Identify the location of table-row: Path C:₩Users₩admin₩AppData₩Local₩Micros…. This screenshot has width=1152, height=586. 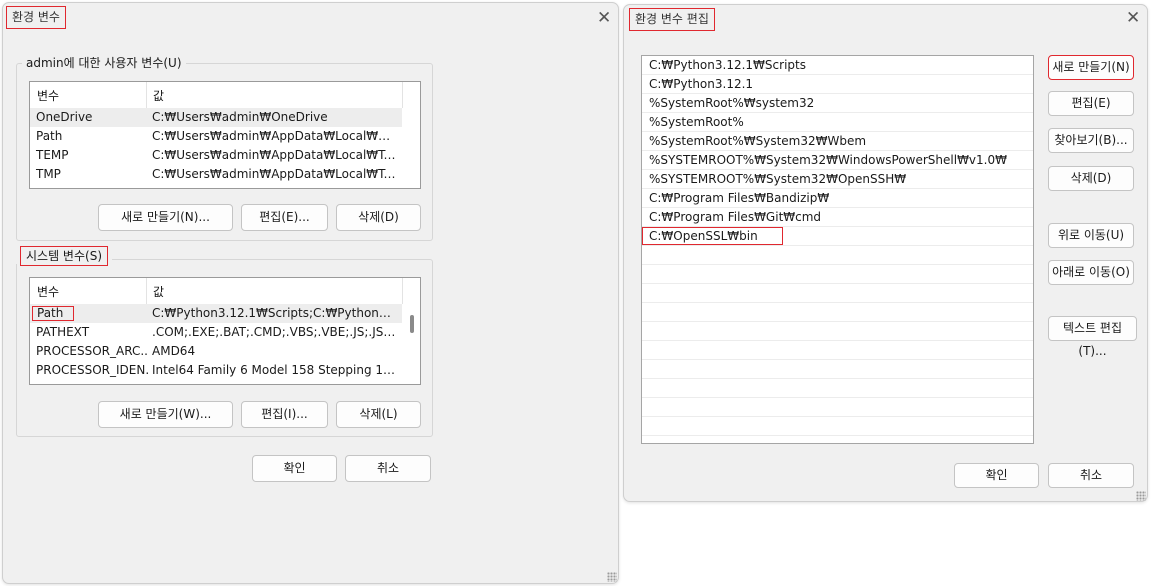
(216, 136).